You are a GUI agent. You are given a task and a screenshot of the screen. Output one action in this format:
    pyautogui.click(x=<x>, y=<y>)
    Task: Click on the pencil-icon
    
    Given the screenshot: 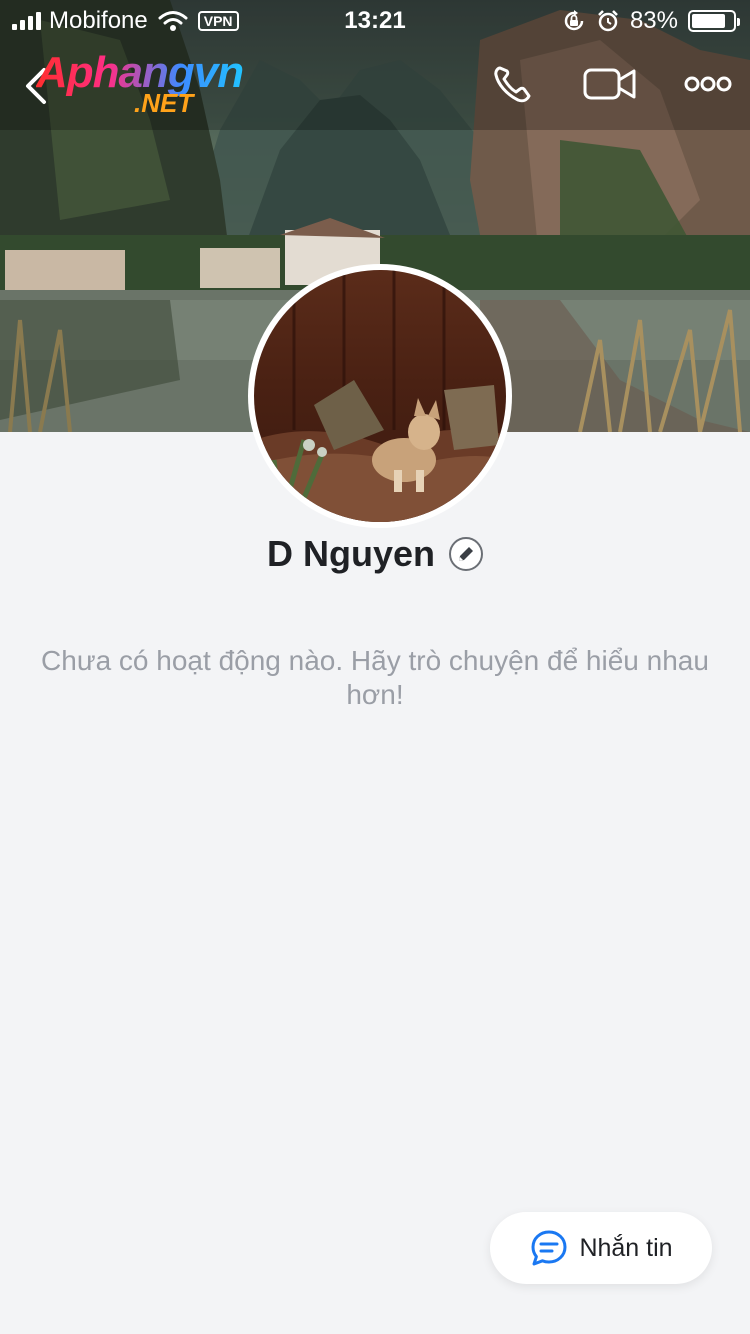 What is the action you would take?
    pyautogui.click(x=466, y=554)
    